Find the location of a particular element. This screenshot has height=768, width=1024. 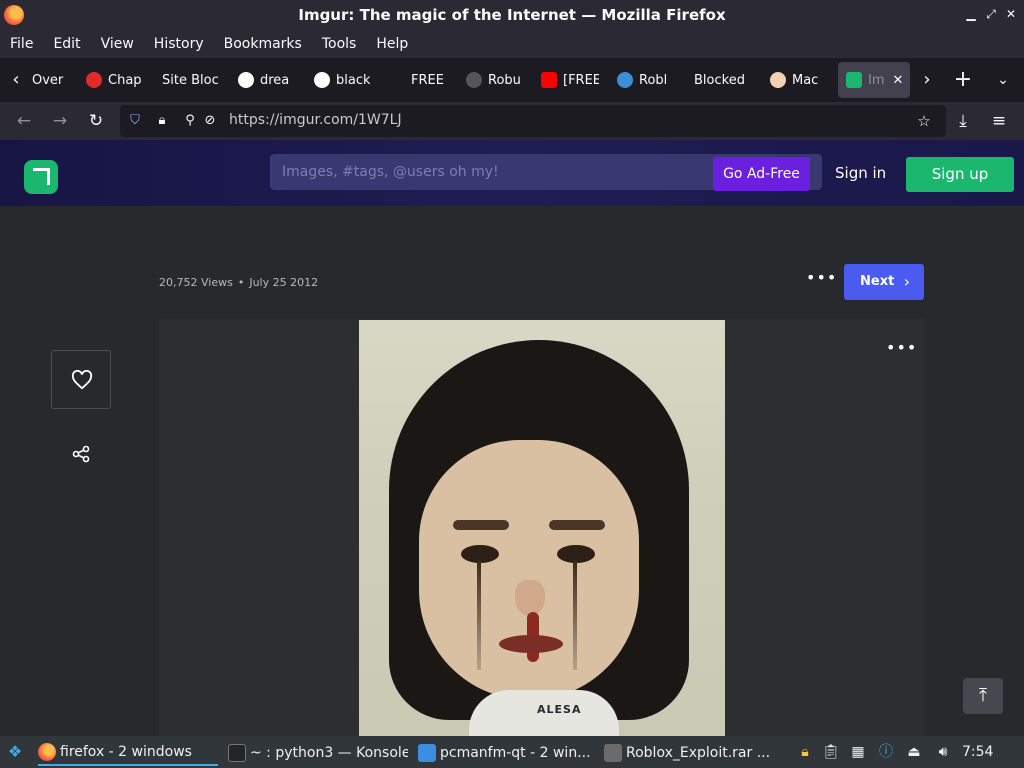

sign-in-link: Sign in is located at coordinates (860, 173).